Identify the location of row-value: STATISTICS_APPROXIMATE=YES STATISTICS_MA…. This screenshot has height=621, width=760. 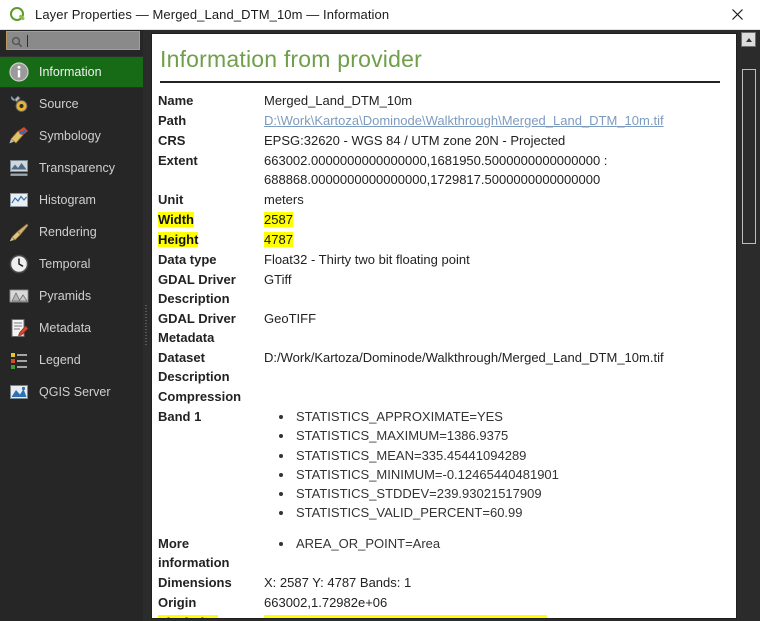
(495, 465).